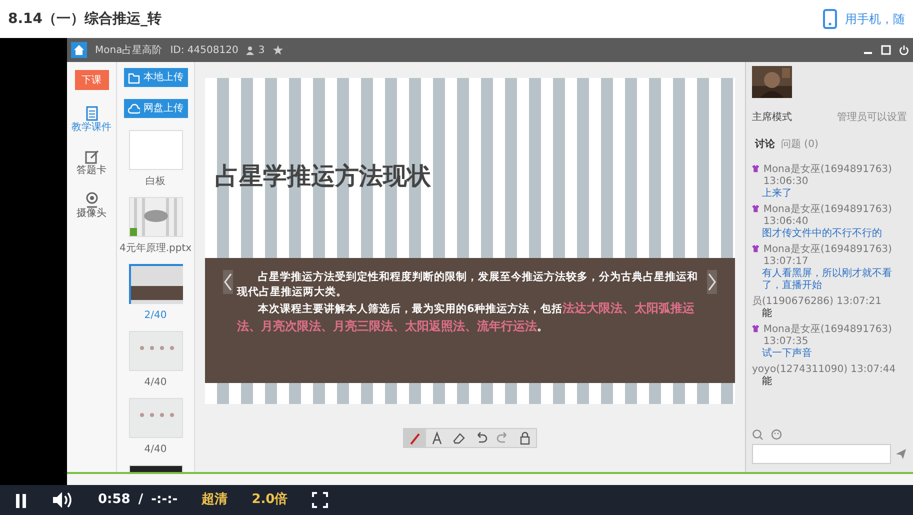 This screenshot has width=913, height=515. I want to click on star-icon, so click(277, 50).